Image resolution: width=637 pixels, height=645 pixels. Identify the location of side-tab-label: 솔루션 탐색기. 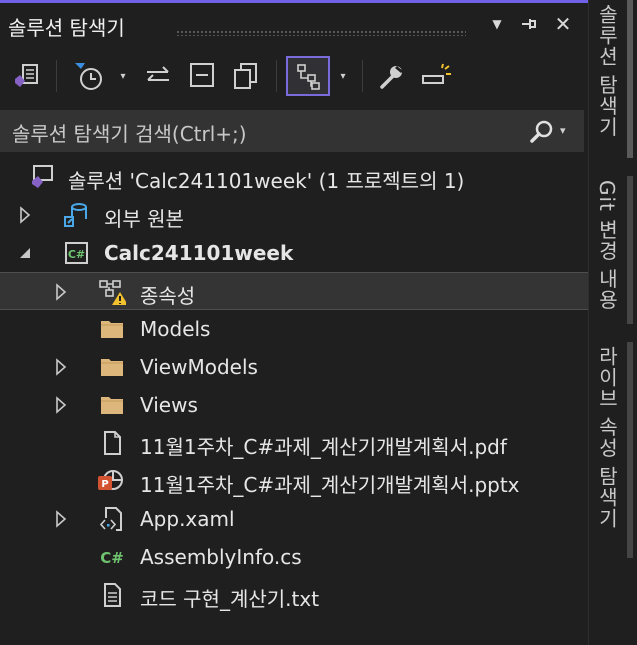
(607, 71).